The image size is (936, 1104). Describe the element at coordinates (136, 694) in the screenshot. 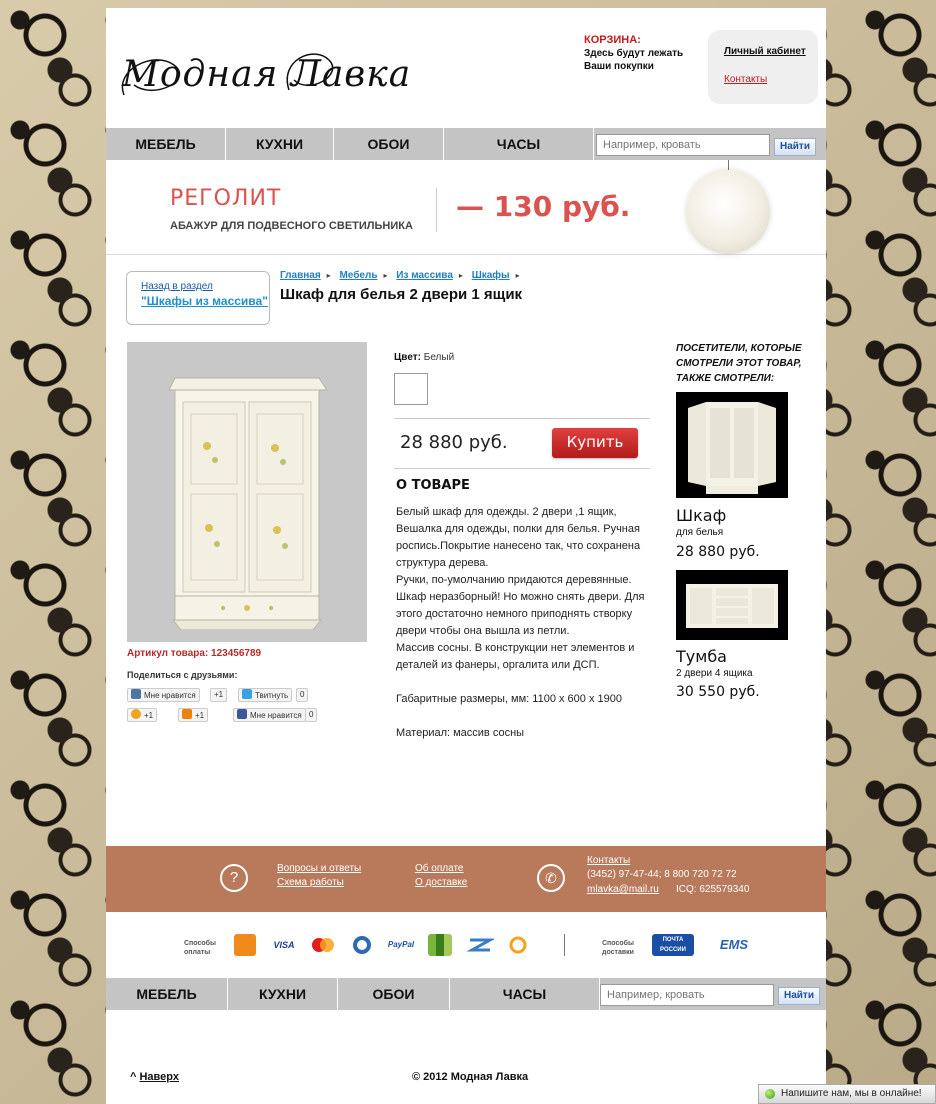

I see `vk-icon` at that location.